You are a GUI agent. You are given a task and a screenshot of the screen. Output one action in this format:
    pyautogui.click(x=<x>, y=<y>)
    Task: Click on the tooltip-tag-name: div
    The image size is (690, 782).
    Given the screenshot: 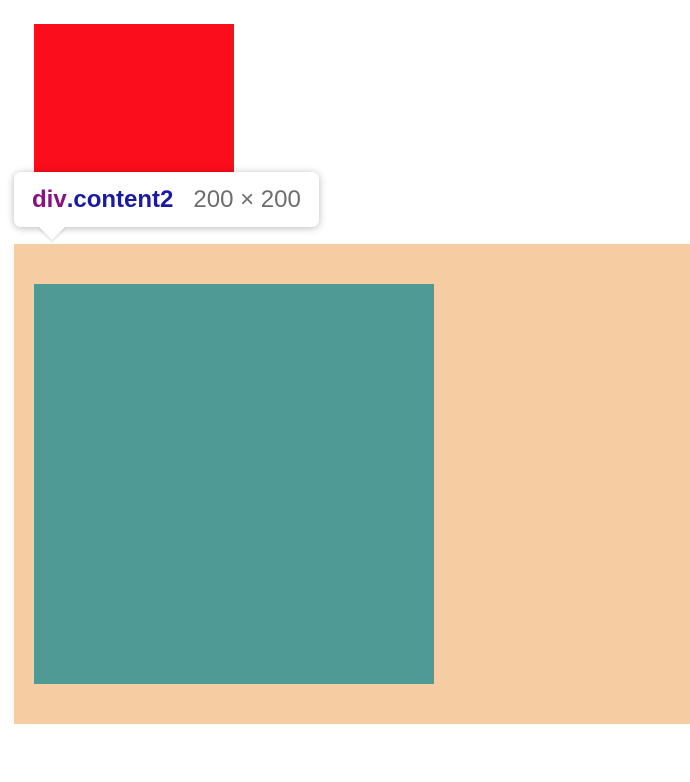 What is the action you would take?
    pyautogui.click(x=49, y=199)
    